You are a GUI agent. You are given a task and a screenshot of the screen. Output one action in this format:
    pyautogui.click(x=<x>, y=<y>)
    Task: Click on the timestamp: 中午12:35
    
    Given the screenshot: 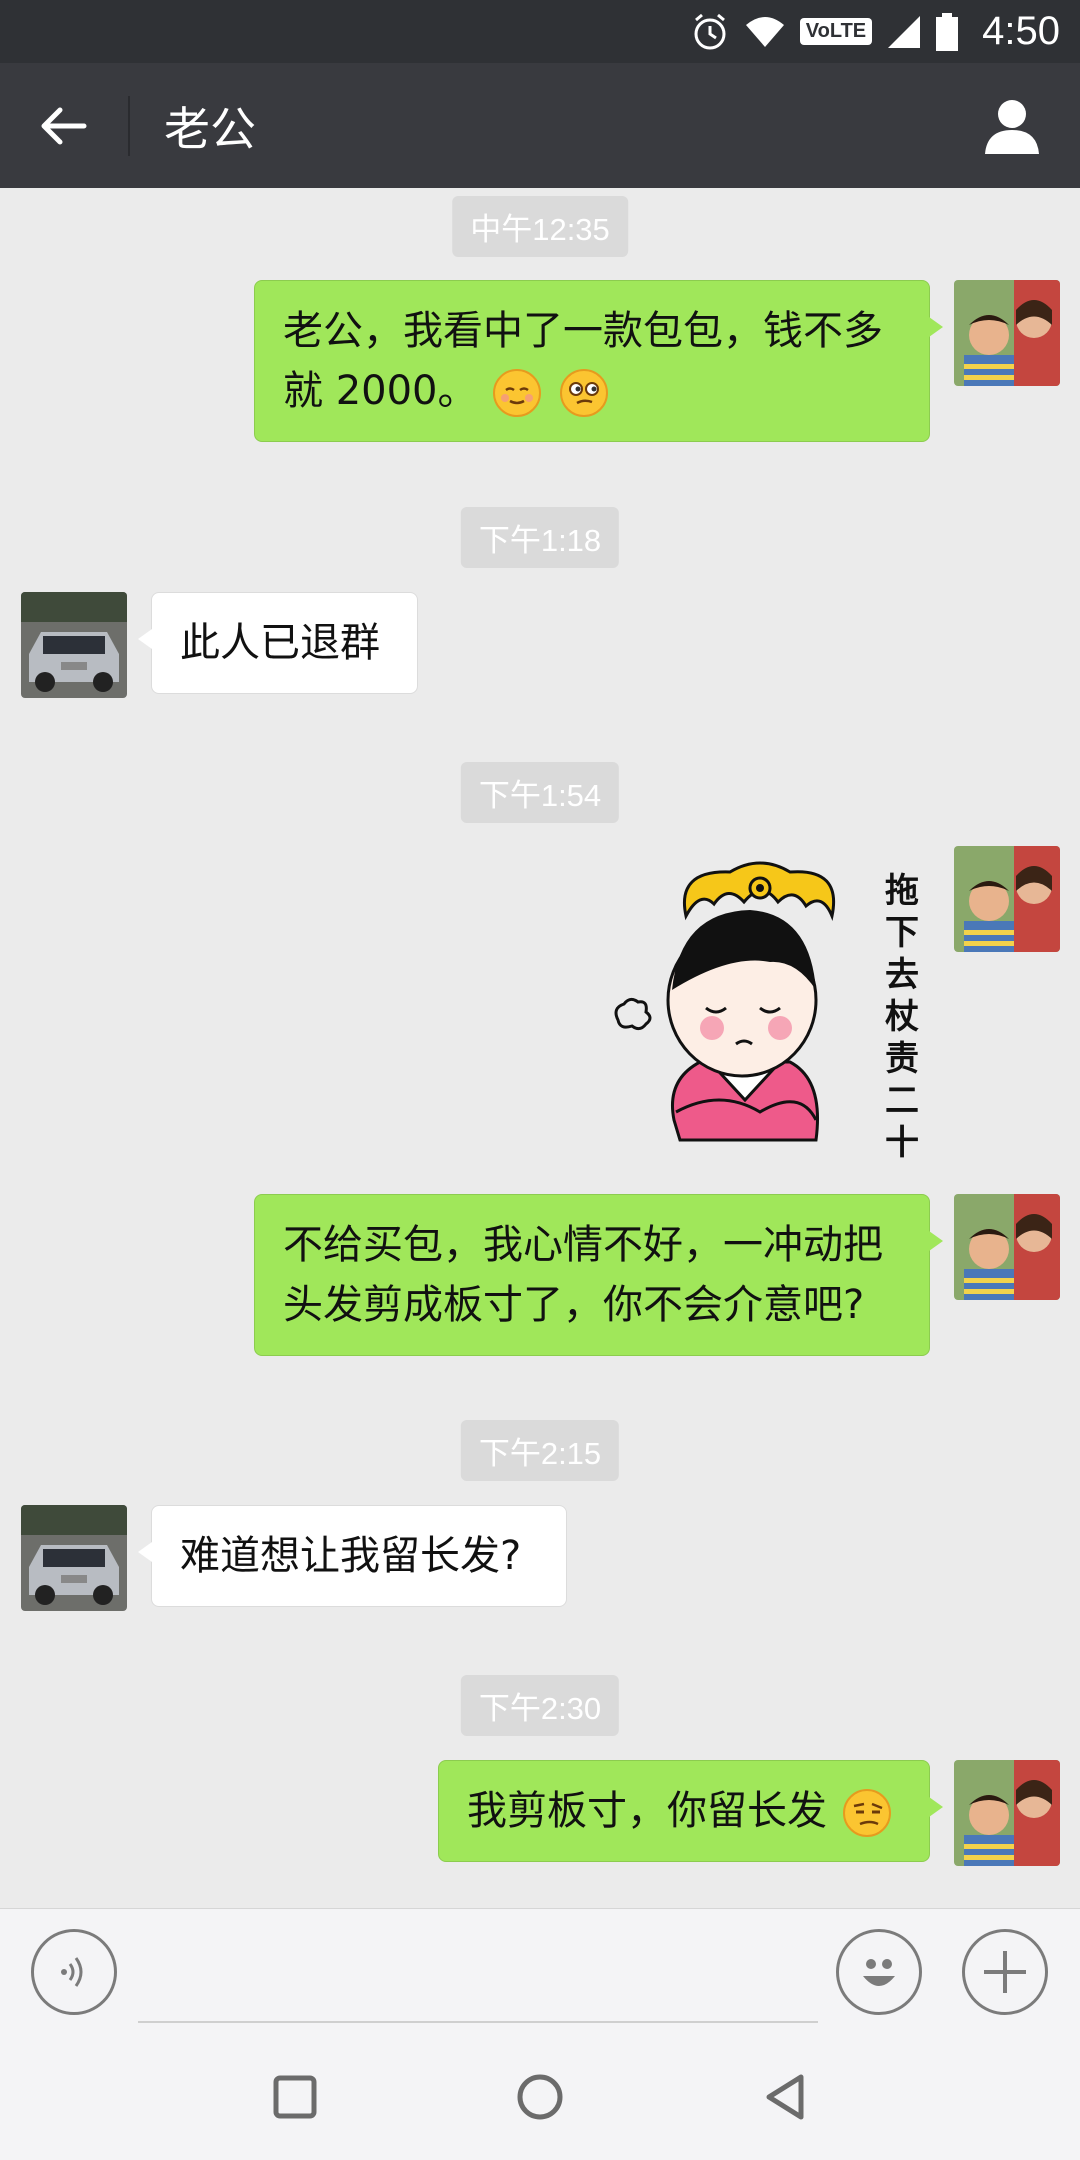 What is the action you would take?
    pyautogui.click(x=540, y=226)
    